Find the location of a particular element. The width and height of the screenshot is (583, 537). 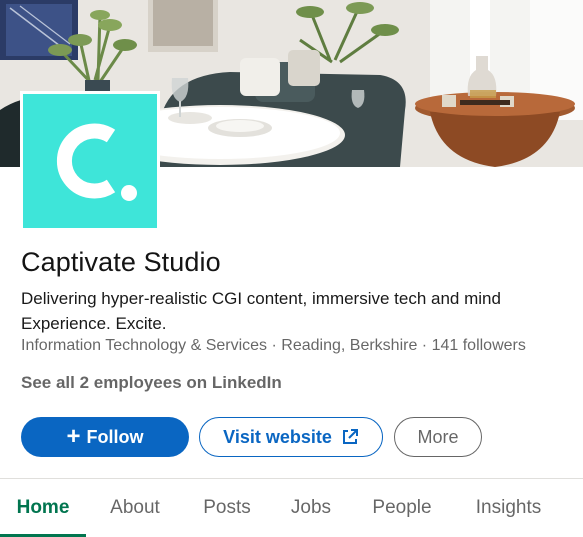

tab-people: People is located at coordinates (402, 508).